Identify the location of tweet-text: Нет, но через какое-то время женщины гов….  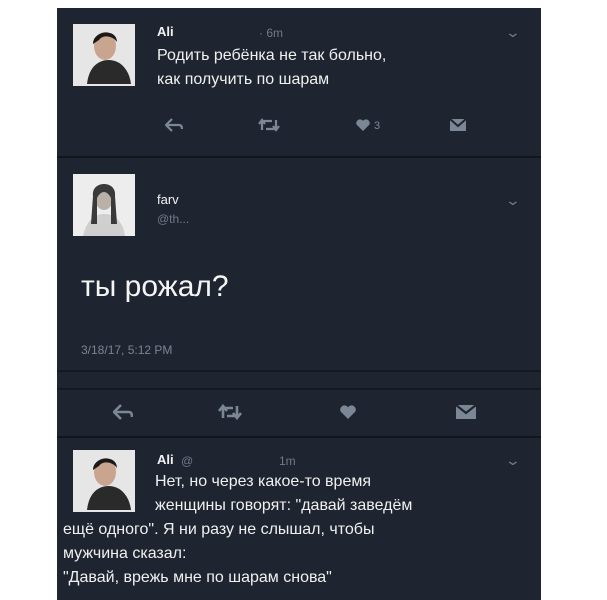
(238, 529).